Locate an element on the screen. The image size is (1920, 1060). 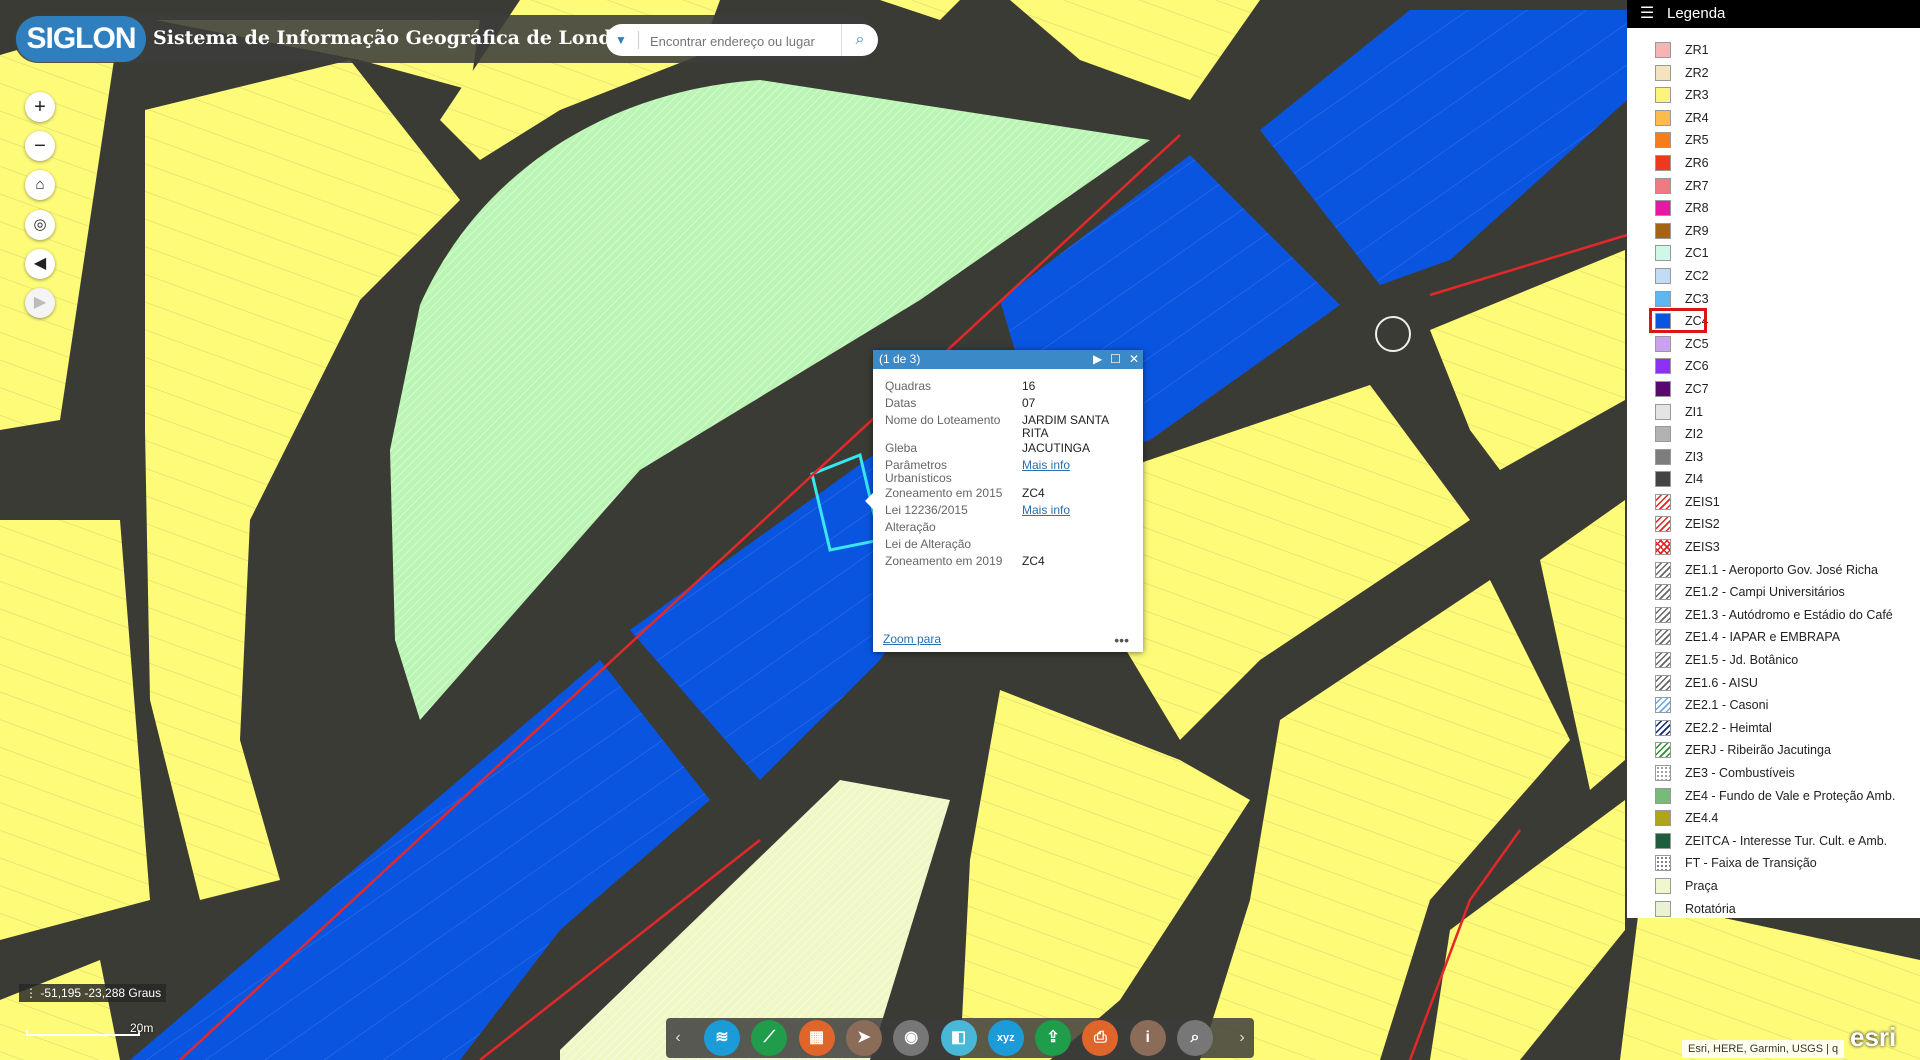
coordinate-icon: ⋮ is located at coordinates (32, 993).